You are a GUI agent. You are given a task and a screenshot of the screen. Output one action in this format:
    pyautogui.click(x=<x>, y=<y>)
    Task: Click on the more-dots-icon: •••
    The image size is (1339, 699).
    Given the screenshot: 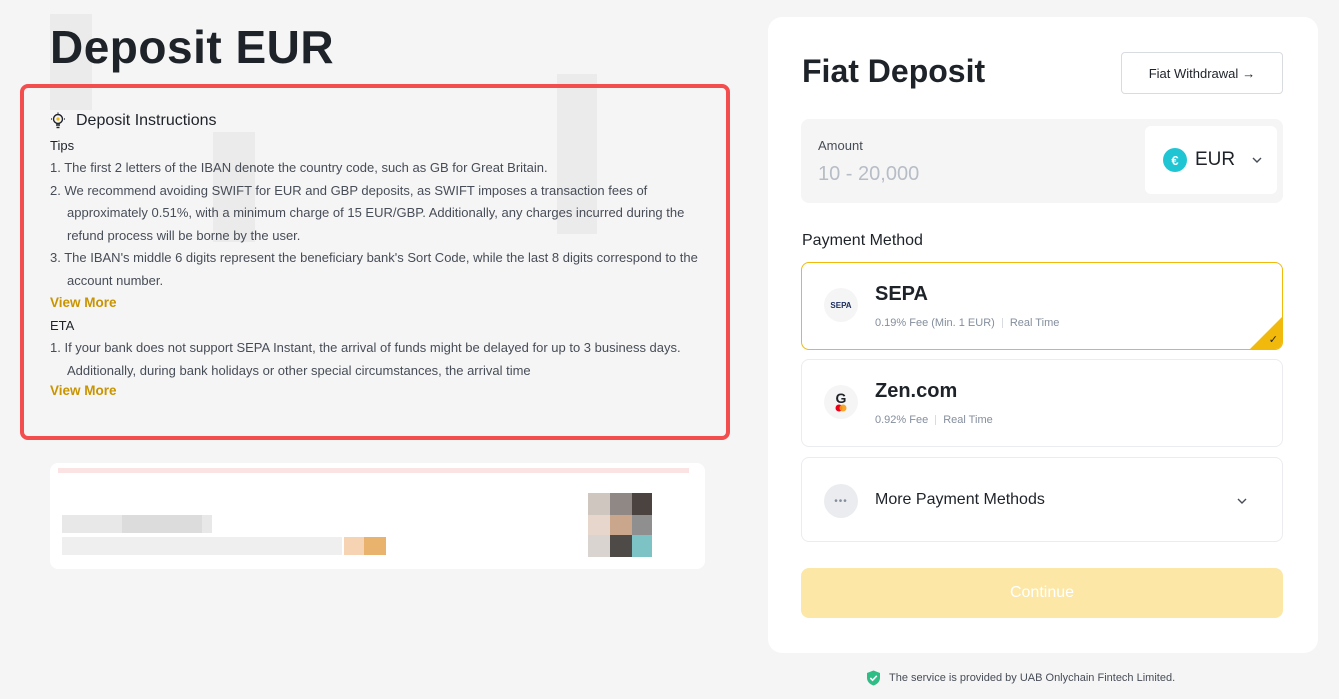 What is the action you would take?
    pyautogui.click(x=841, y=501)
    